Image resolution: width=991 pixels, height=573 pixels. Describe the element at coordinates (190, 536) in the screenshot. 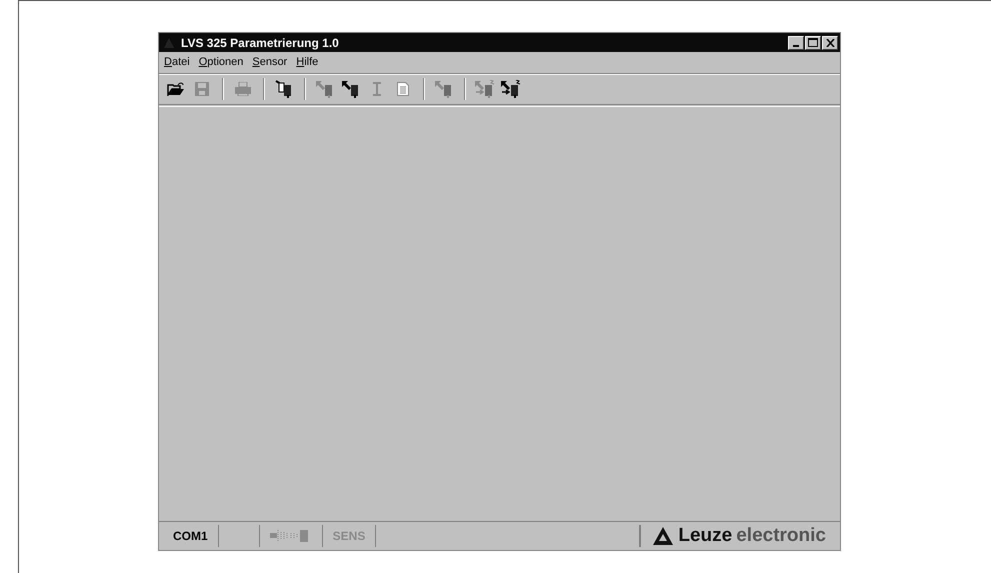

I see `port-label: COM1` at that location.